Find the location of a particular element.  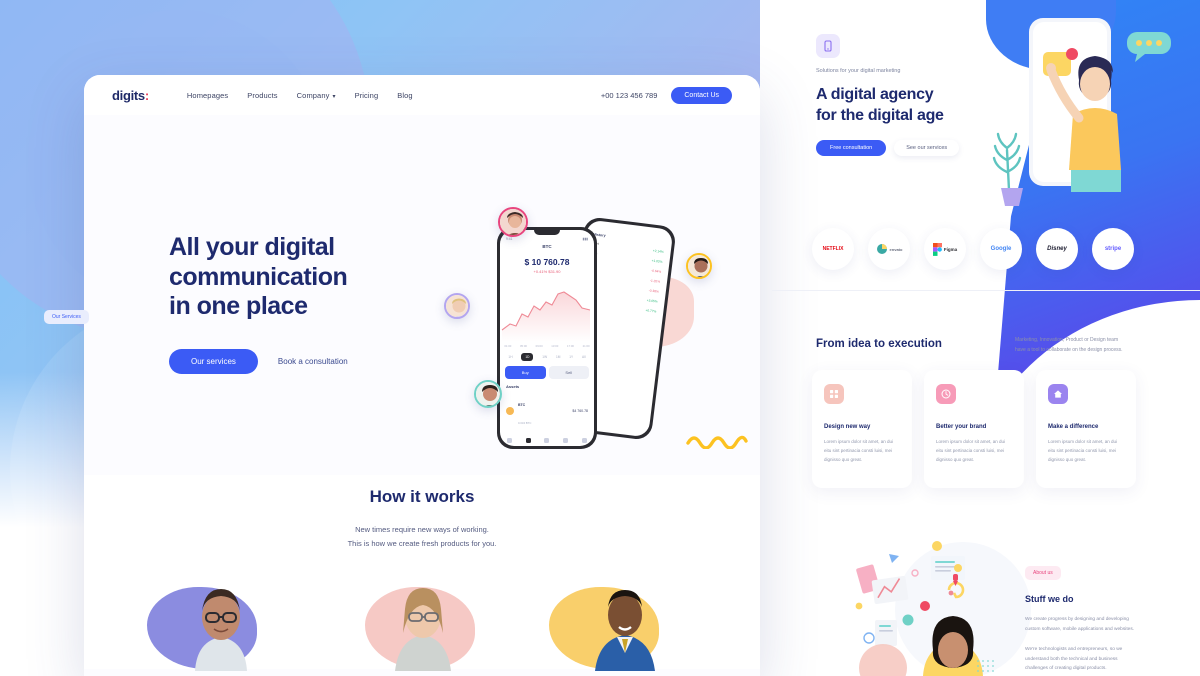

logo-colon: : is located at coordinates (146, 95).